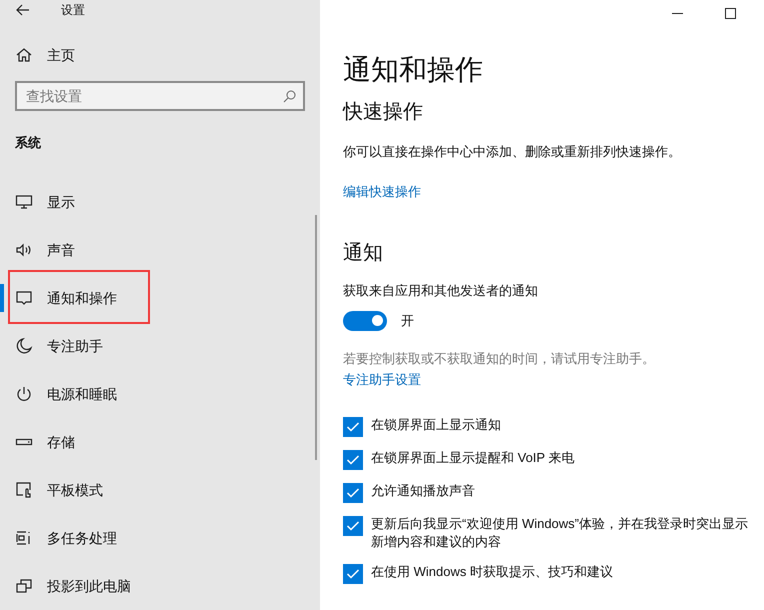  I want to click on toggle-state-text: 开, so click(407, 321).